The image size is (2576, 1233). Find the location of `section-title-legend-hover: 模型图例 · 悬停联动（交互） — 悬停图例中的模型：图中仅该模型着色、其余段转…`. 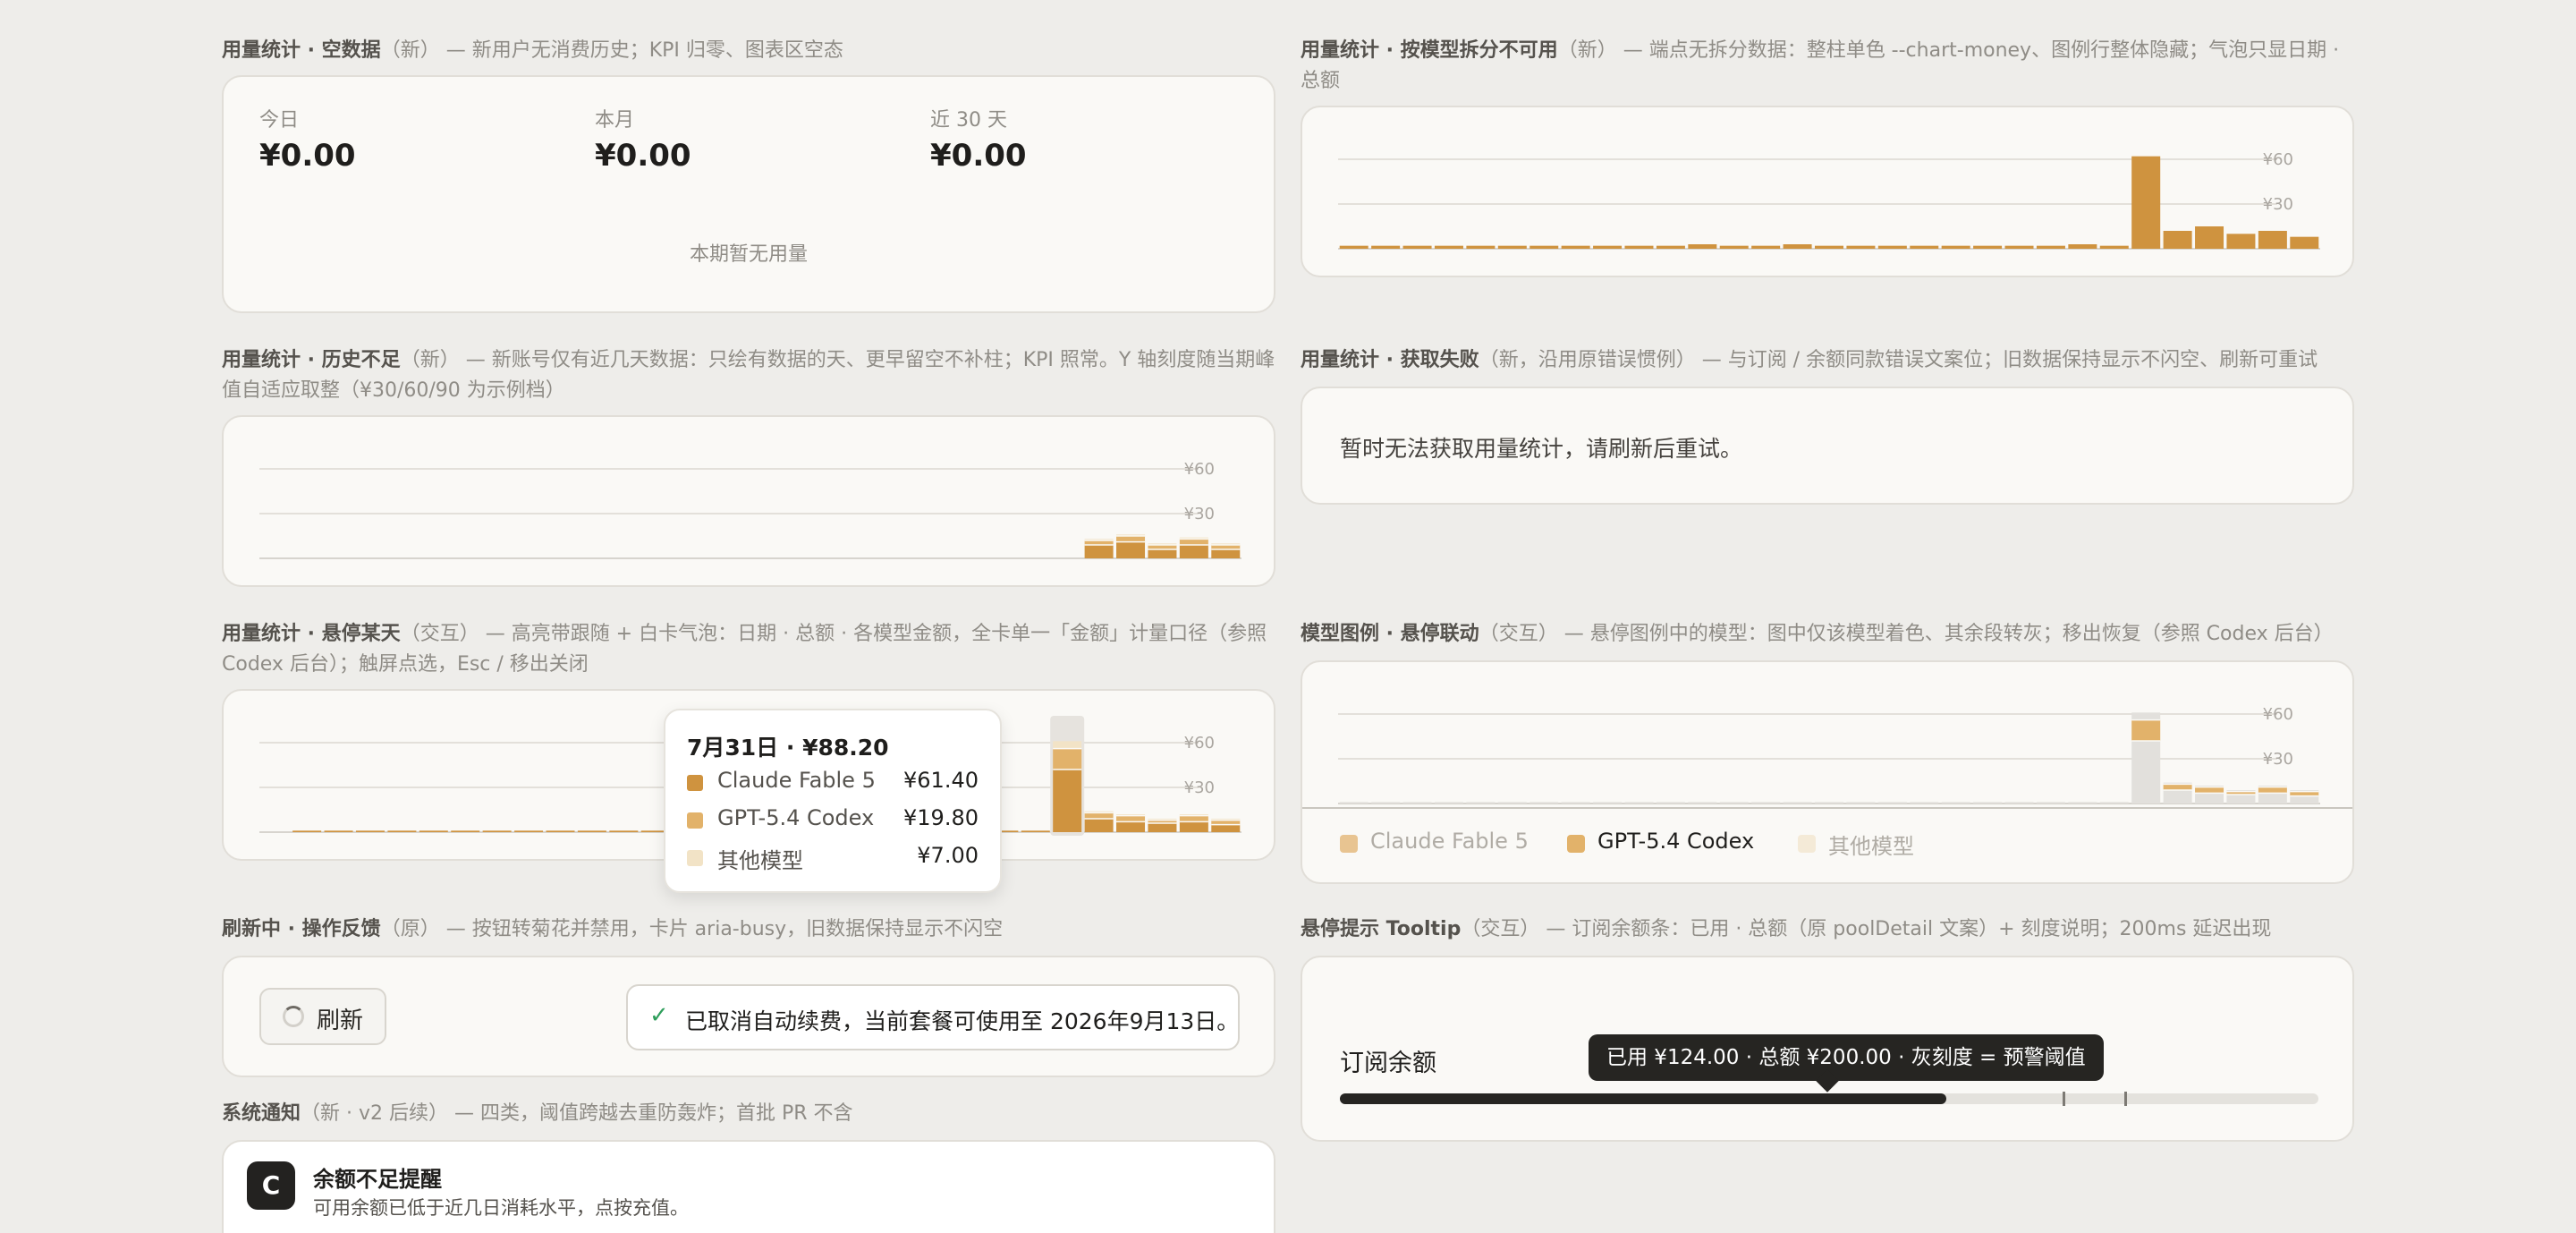

section-title-legend-hover: 模型图例 · 悬停联动（交互） — 悬停图例中的模型：图中仅该模型着色、其余段转… is located at coordinates (1828, 634).